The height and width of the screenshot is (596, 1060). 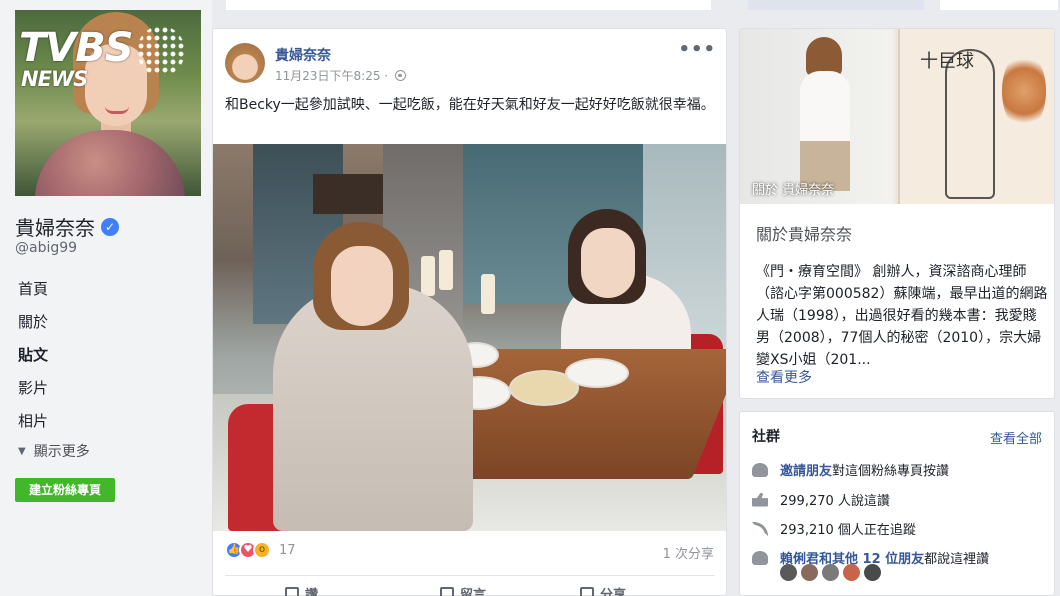 I want to click on friends-who-like-rest: 都說這裡讚, so click(x=957, y=559).